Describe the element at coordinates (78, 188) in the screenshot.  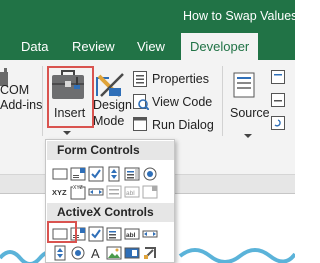
I see `group-box-icon-text: XYZ` at that location.